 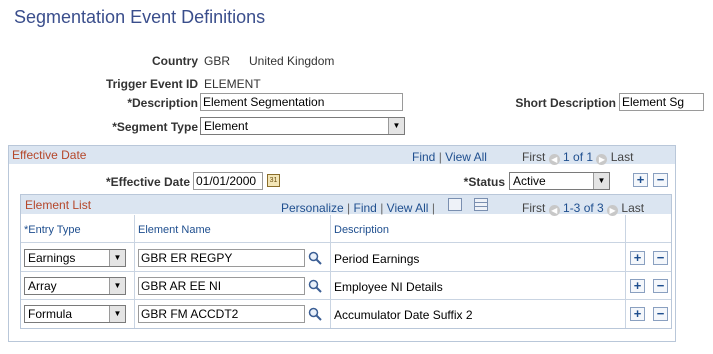 I want to click on trigger-event-value: ELEMENT, so click(x=232, y=84).